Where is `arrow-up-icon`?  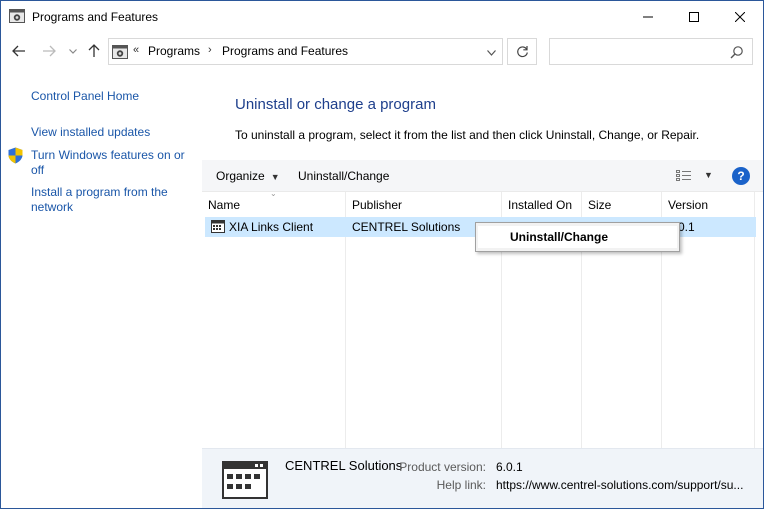
arrow-up-icon is located at coordinates (94, 50).